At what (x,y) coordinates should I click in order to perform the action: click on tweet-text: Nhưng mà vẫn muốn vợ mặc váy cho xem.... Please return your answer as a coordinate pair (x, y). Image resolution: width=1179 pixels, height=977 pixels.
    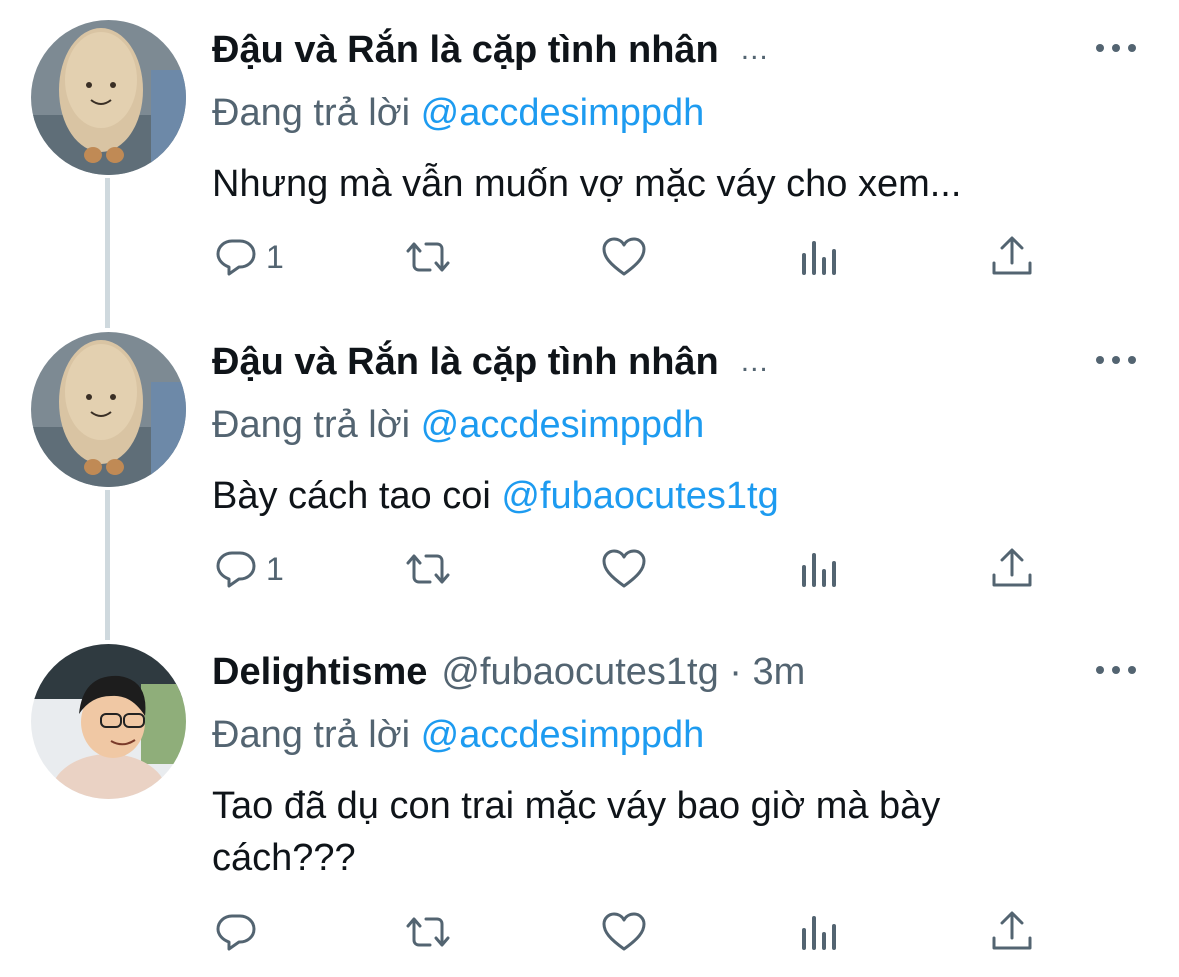
    Looking at the image, I should click on (587, 184).